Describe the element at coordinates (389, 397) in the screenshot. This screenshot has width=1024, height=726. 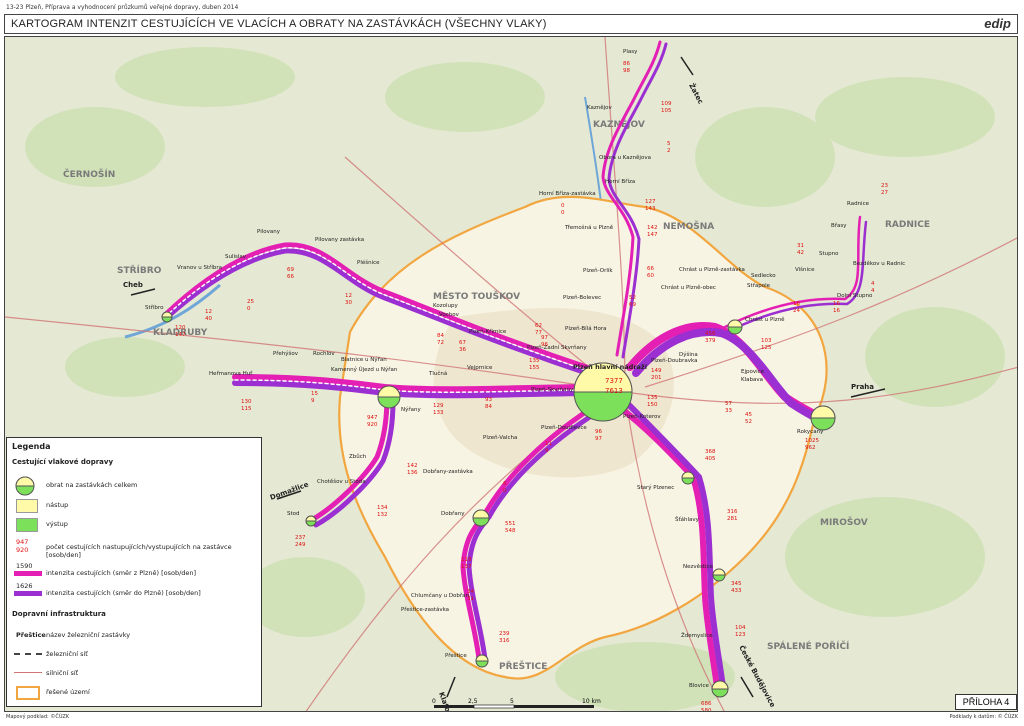
I see `station-marker-nyrany` at that location.